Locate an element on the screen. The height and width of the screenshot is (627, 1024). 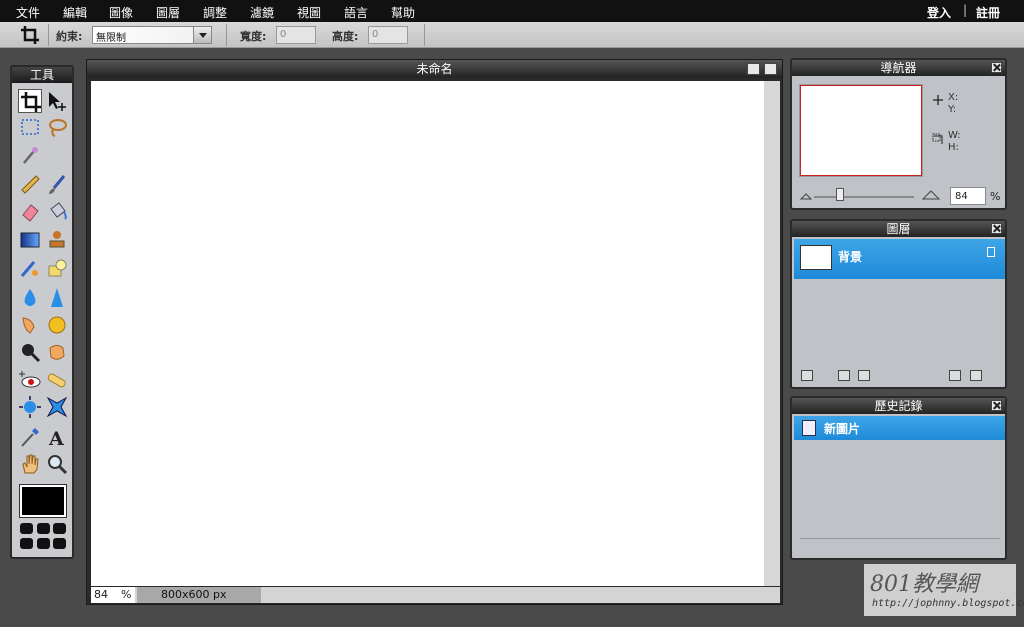
hand-icon is located at coordinates (30, 464).